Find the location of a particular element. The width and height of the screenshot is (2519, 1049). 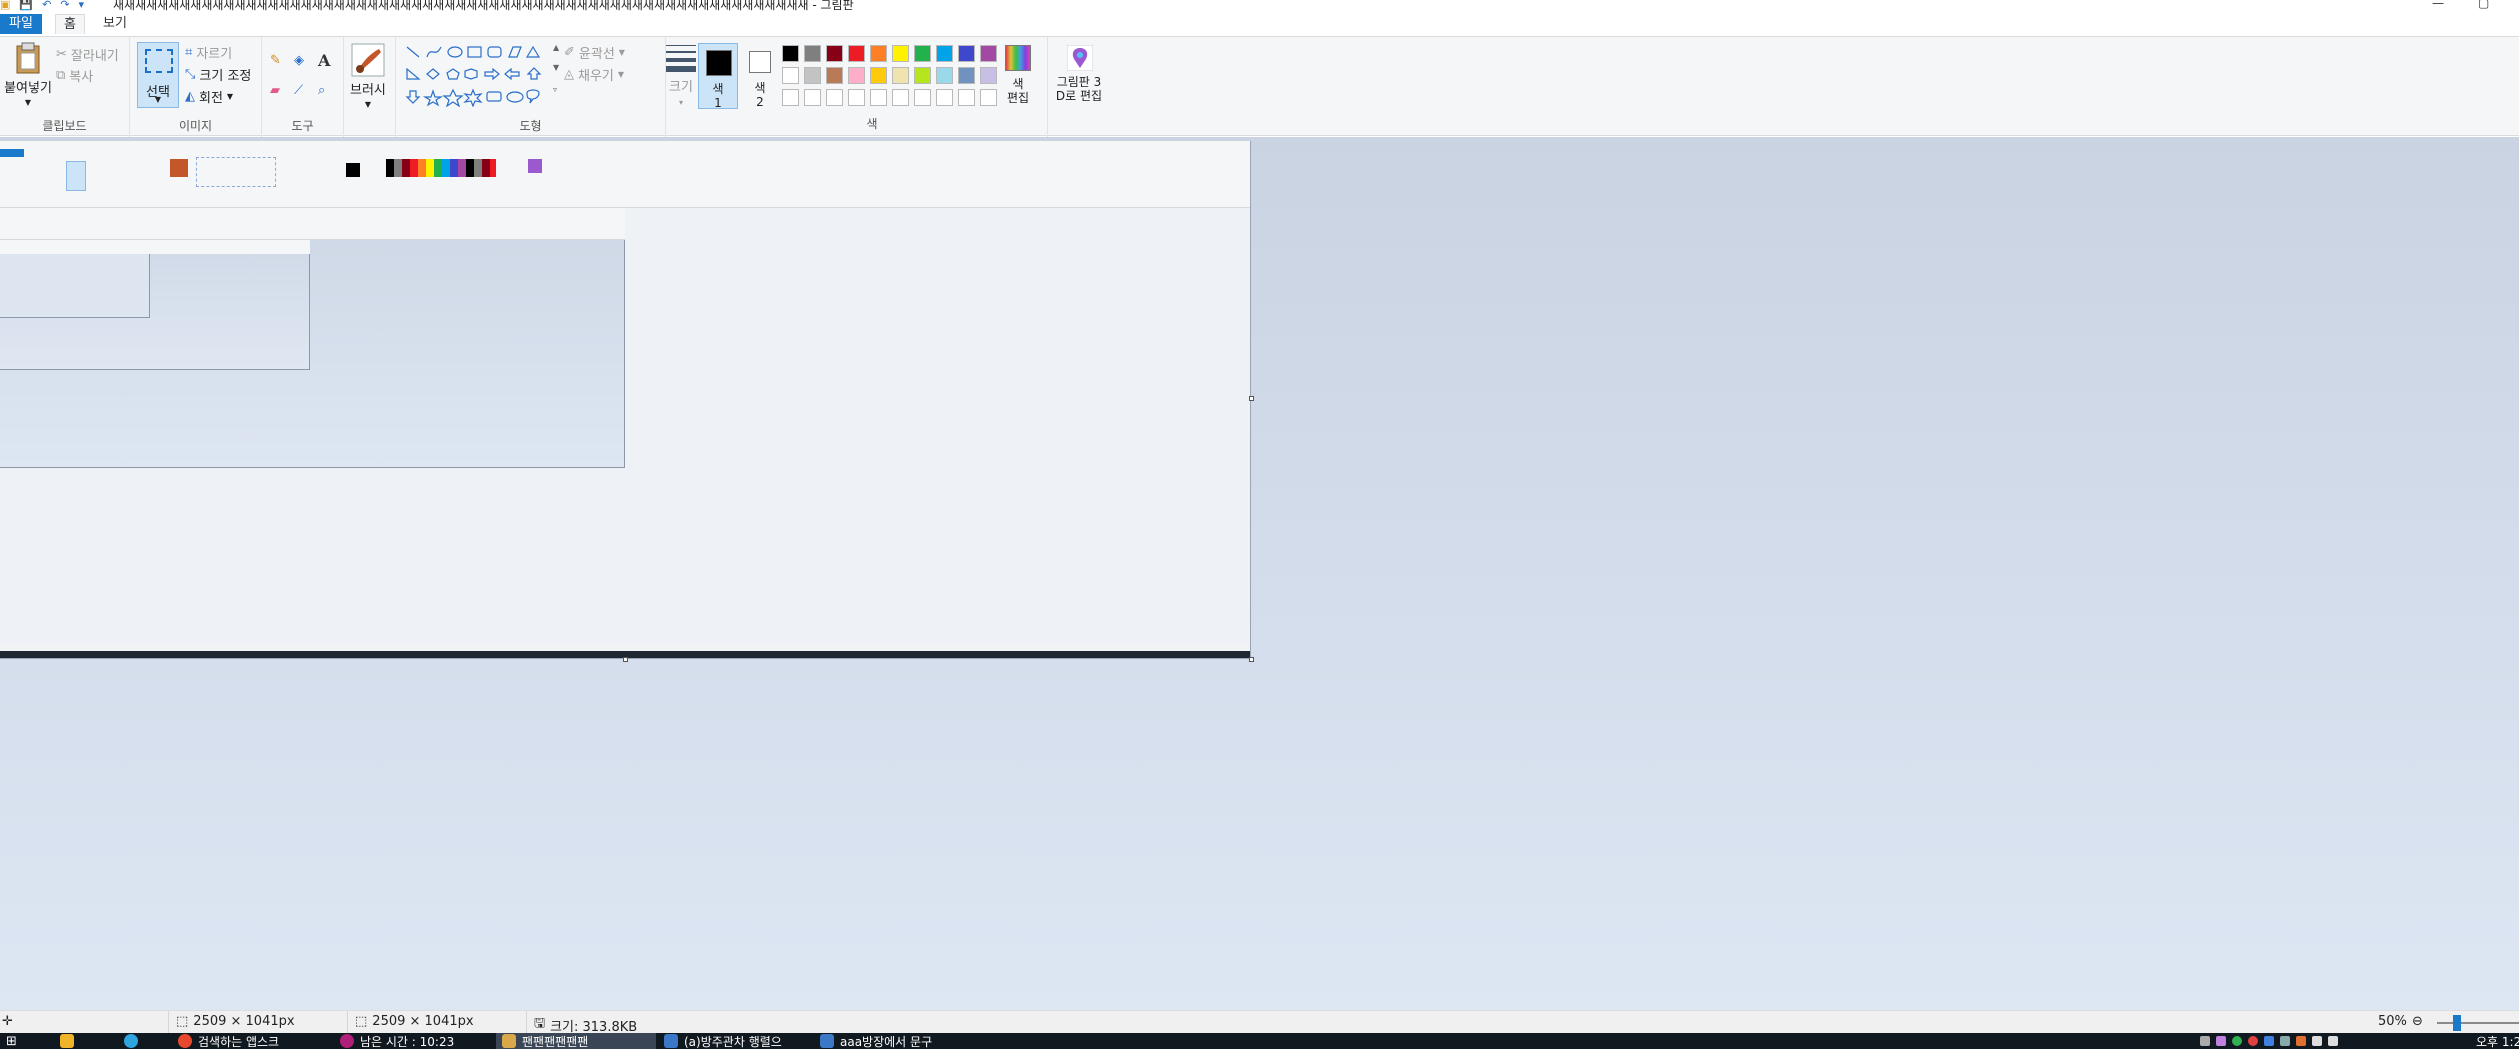

copy-button: ⧉ 복사 is located at coordinates (74, 75).